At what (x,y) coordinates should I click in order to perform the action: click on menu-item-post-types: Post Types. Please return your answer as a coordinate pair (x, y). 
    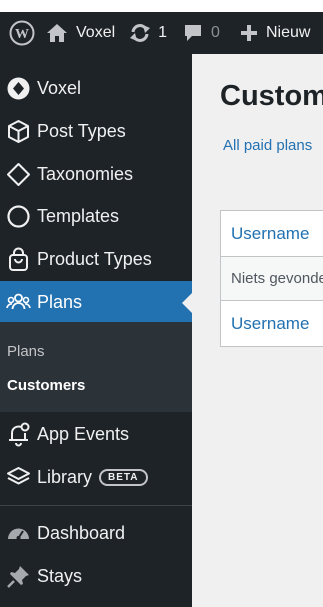
    Looking at the image, I should click on (96, 131).